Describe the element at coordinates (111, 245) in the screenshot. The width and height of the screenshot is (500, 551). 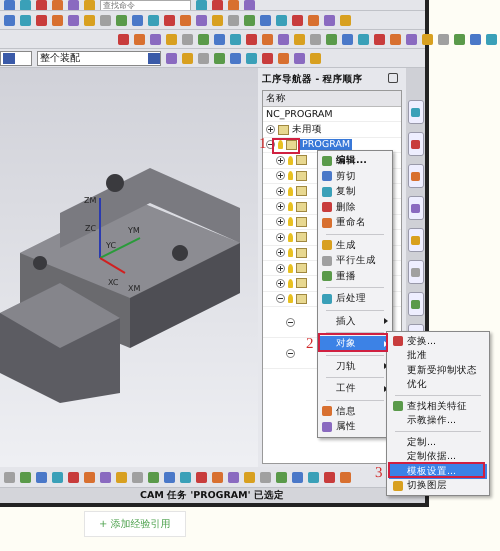
I see `axis-label: YC` at that location.